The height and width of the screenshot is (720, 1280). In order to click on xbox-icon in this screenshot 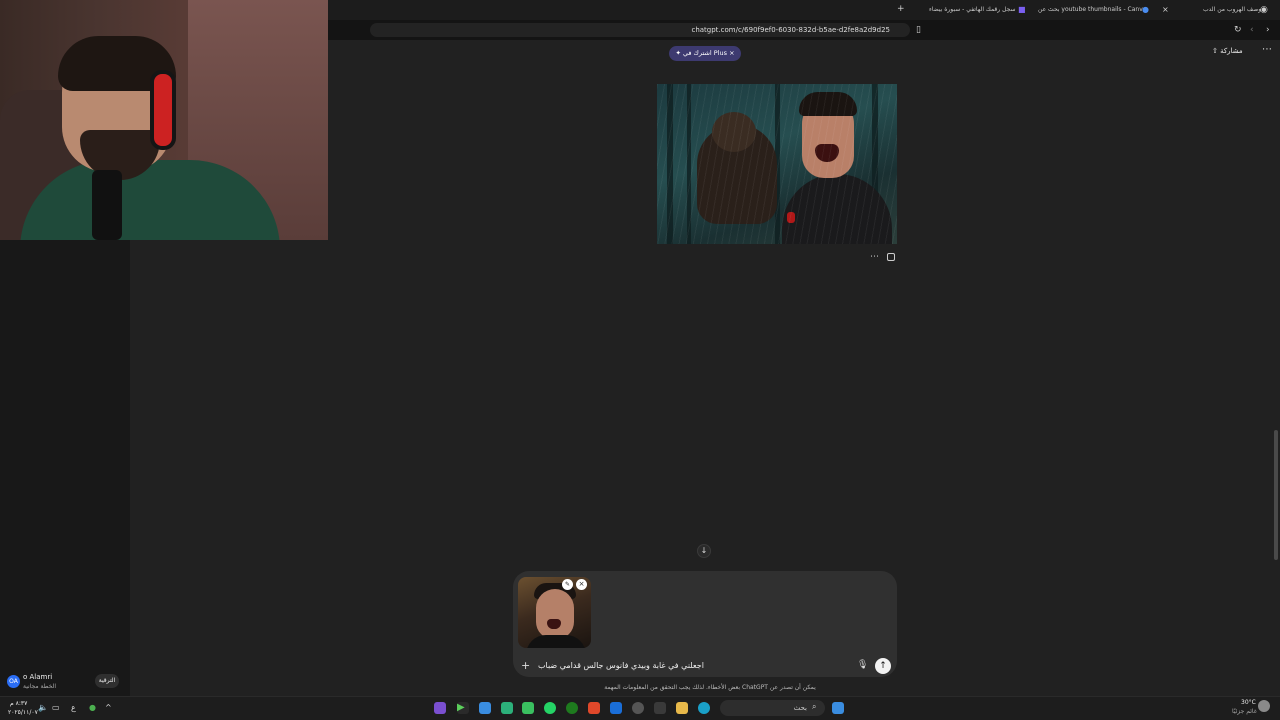, I will do `click(572, 708)`.